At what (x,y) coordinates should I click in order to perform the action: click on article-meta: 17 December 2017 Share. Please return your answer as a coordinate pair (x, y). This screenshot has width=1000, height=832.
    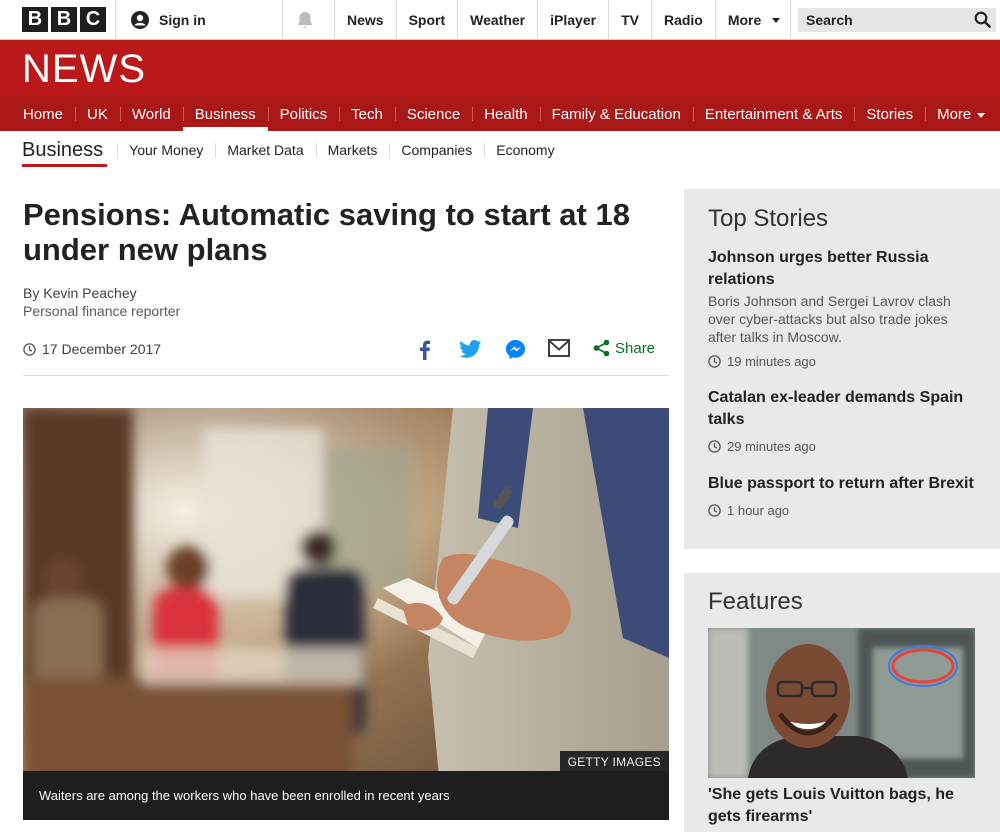
    Looking at the image, I should click on (346, 356).